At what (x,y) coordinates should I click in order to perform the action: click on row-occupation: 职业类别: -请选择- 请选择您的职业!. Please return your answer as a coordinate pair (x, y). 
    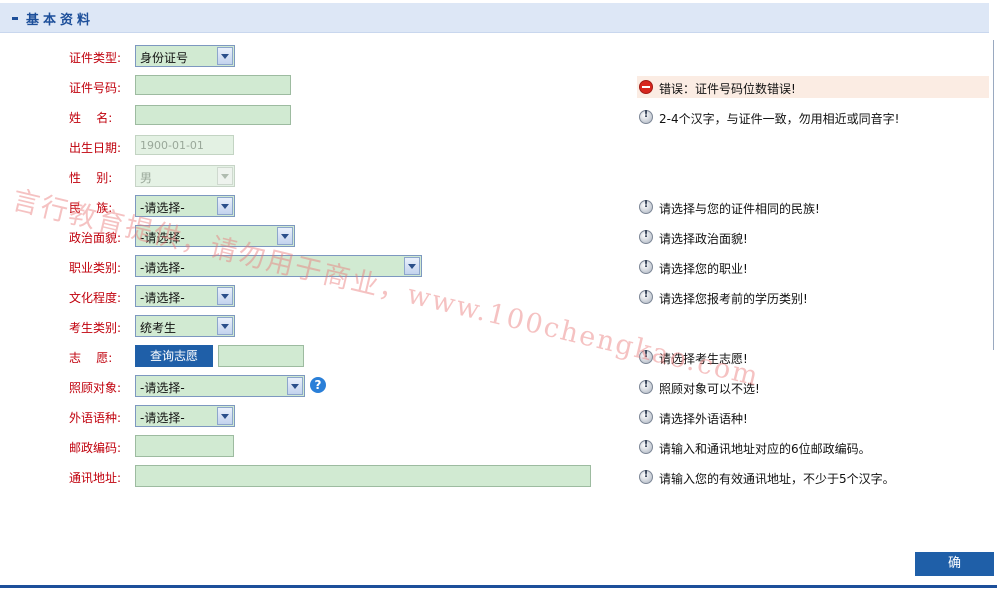
    Looking at the image, I should click on (498, 267).